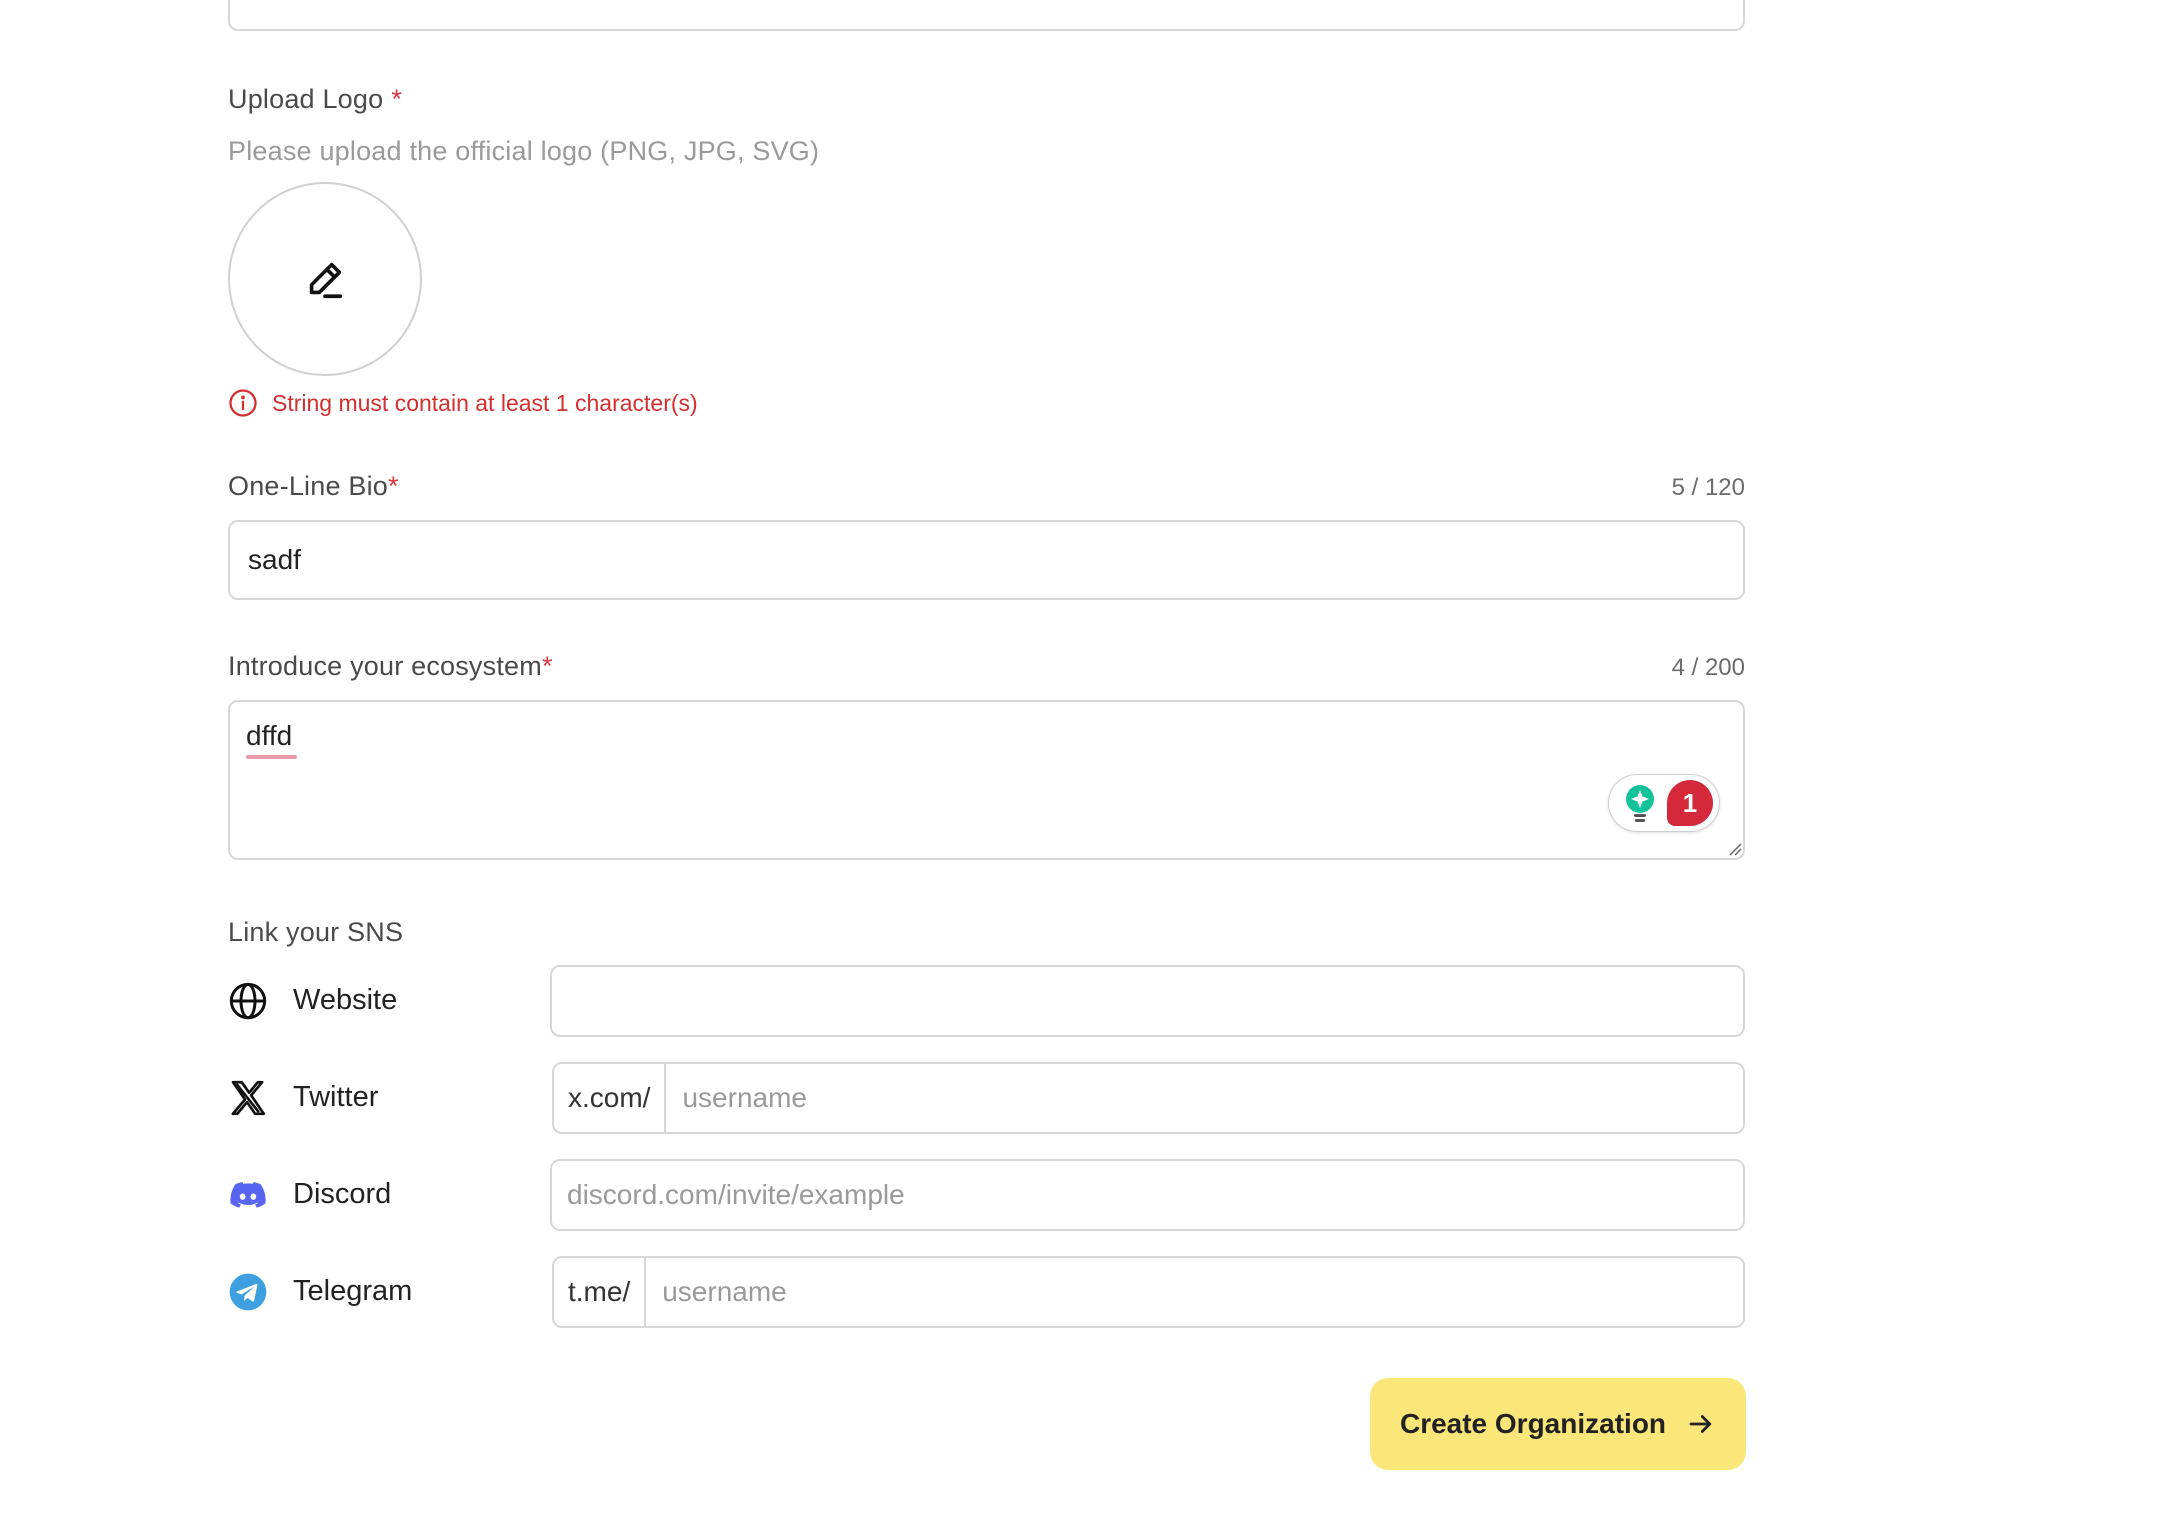 The image size is (2176, 1536). I want to click on telegram-icon, so click(248, 1292).